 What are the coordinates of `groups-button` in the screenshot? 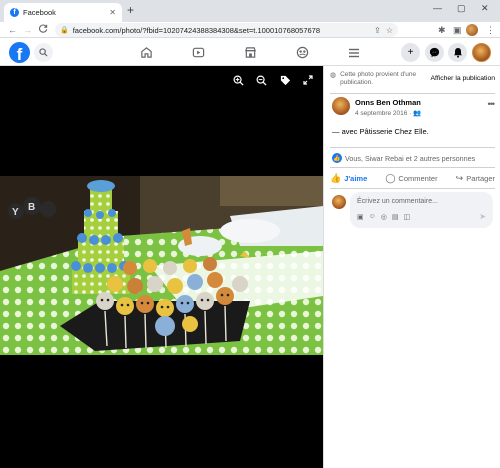 It's located at (302, 52).